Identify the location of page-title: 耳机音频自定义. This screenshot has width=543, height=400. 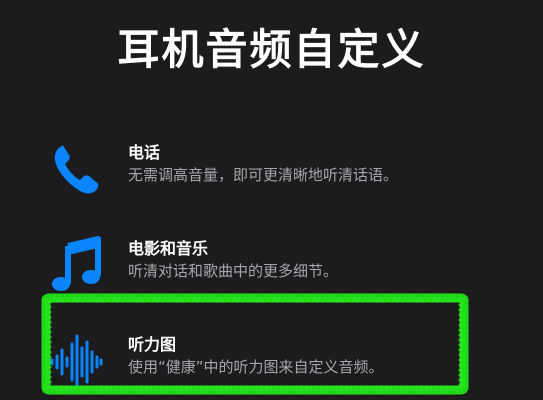
(271, 49).